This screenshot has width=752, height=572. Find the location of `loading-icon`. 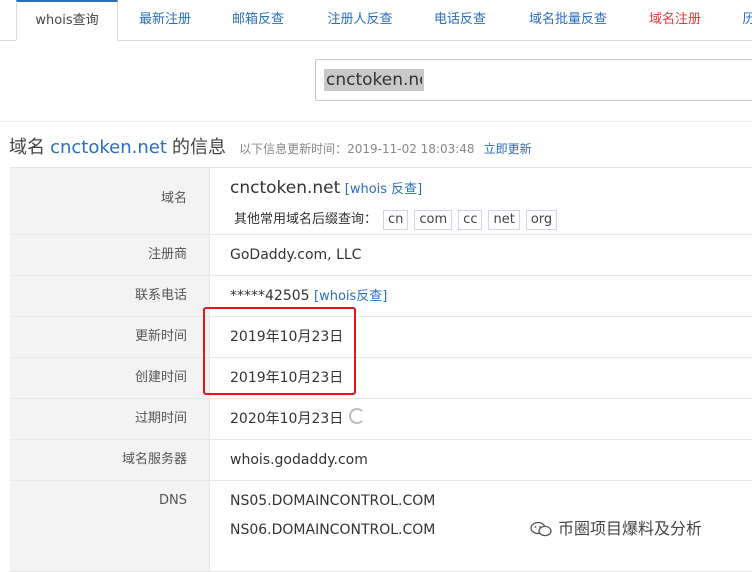

loading-icon is located at coordinates (357, 416).